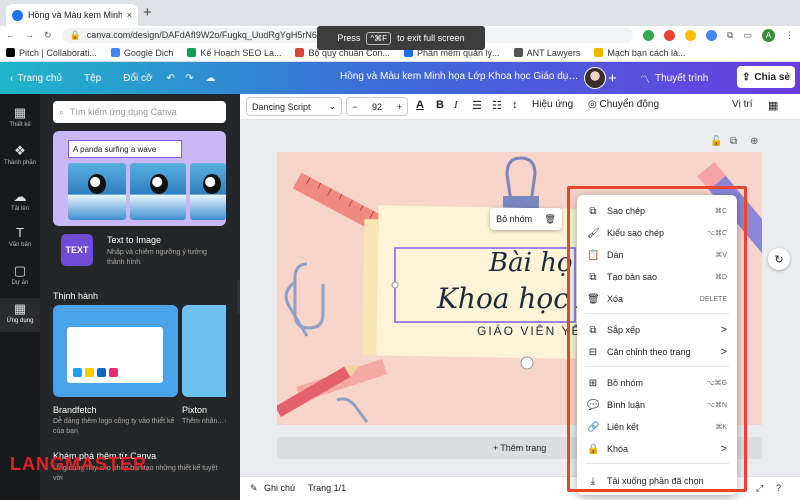  I want to click on rail-icon: ▦, so click(20, 308).